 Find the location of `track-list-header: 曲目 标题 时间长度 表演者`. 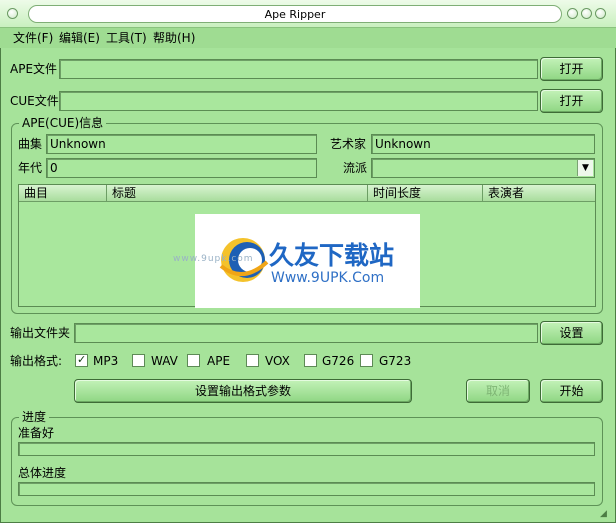

track-list-header: 曲目 标题 时间长度 表演者 is located at coordinates (307, 193).